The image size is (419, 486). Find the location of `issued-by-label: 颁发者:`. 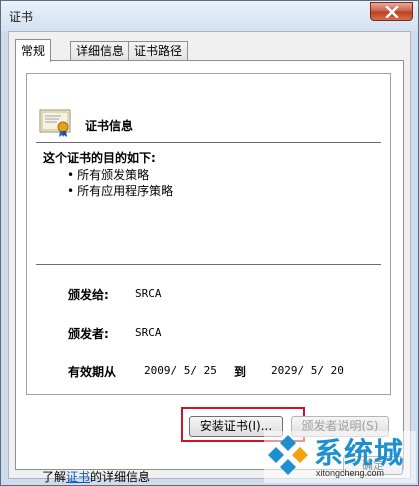

issued-by-label: 颁发者: is located at coordinates (88, 334).